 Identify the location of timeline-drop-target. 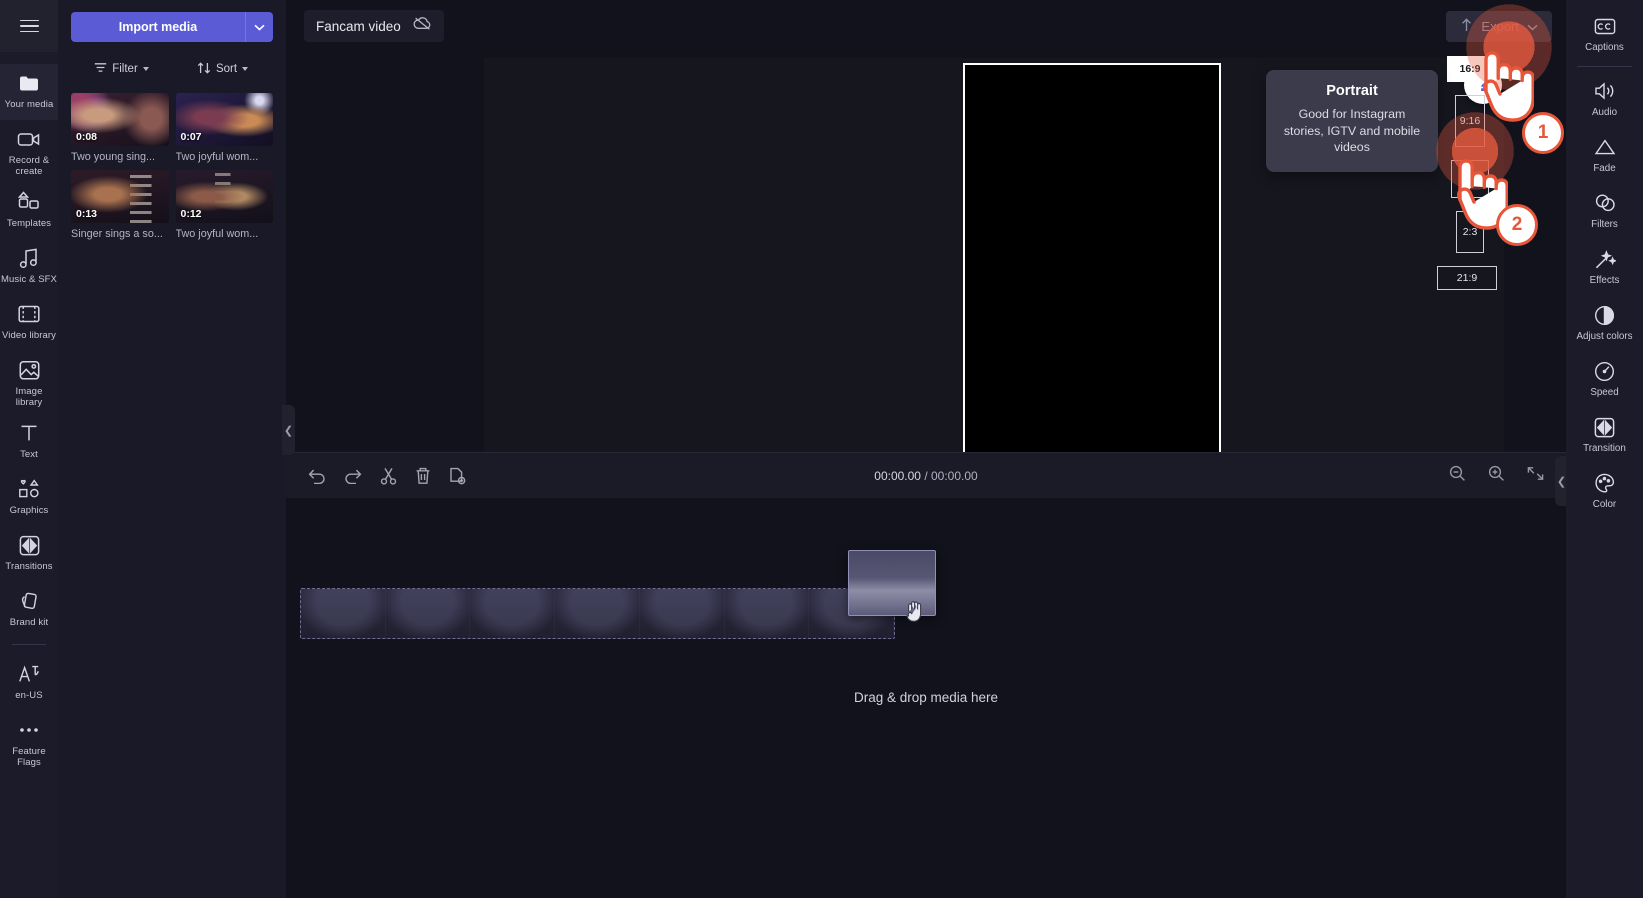
(597, 613).